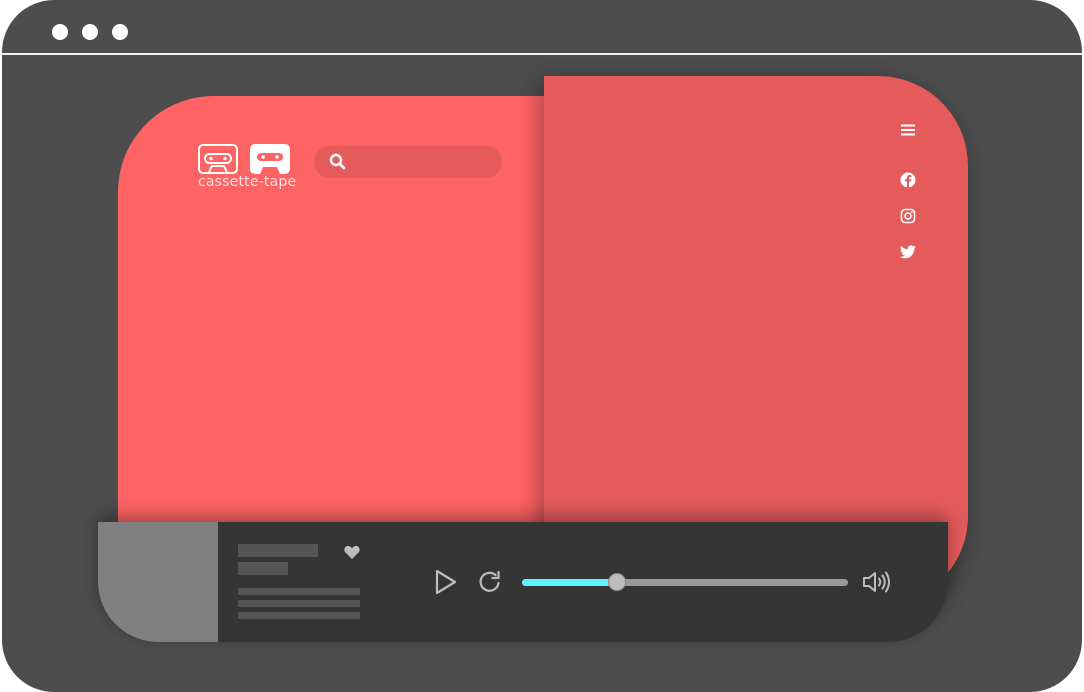 The width and height of the screenshot is (1084, 692). I want to click on hamburger-menu-icon, so click(908, 130).